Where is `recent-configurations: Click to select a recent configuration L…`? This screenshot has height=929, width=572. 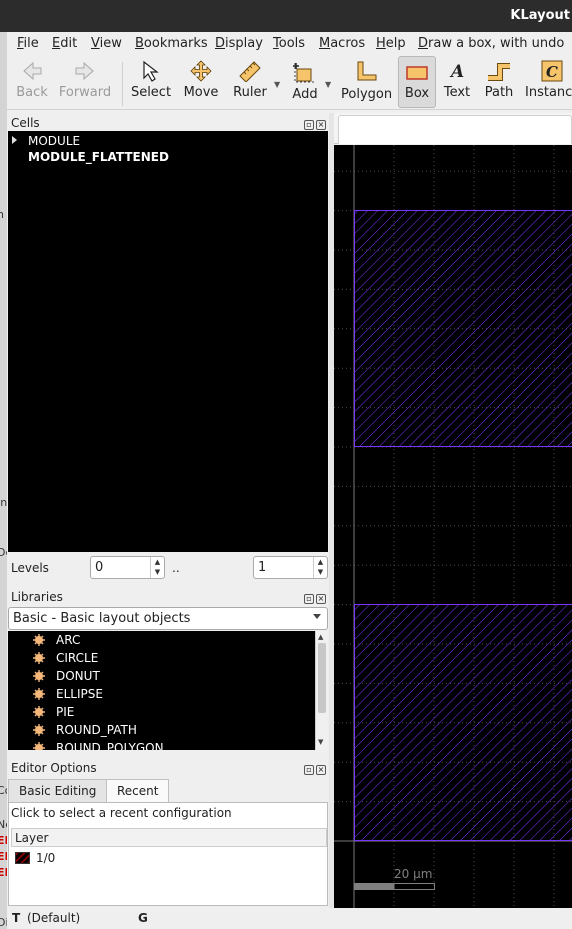
recent-configurations: Click to select a recent configuration L… is located at coordinates (168, 854).